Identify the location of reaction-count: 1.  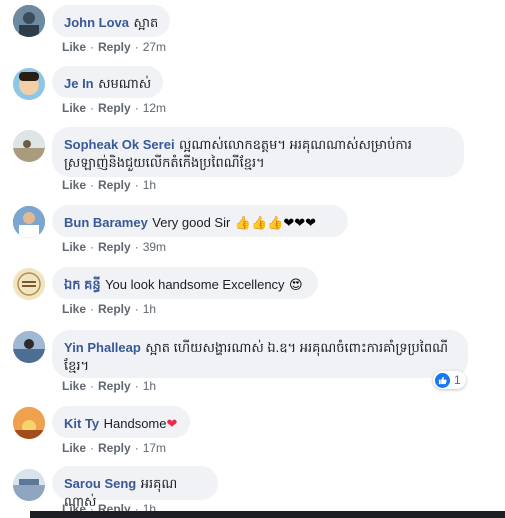
(457, 380).